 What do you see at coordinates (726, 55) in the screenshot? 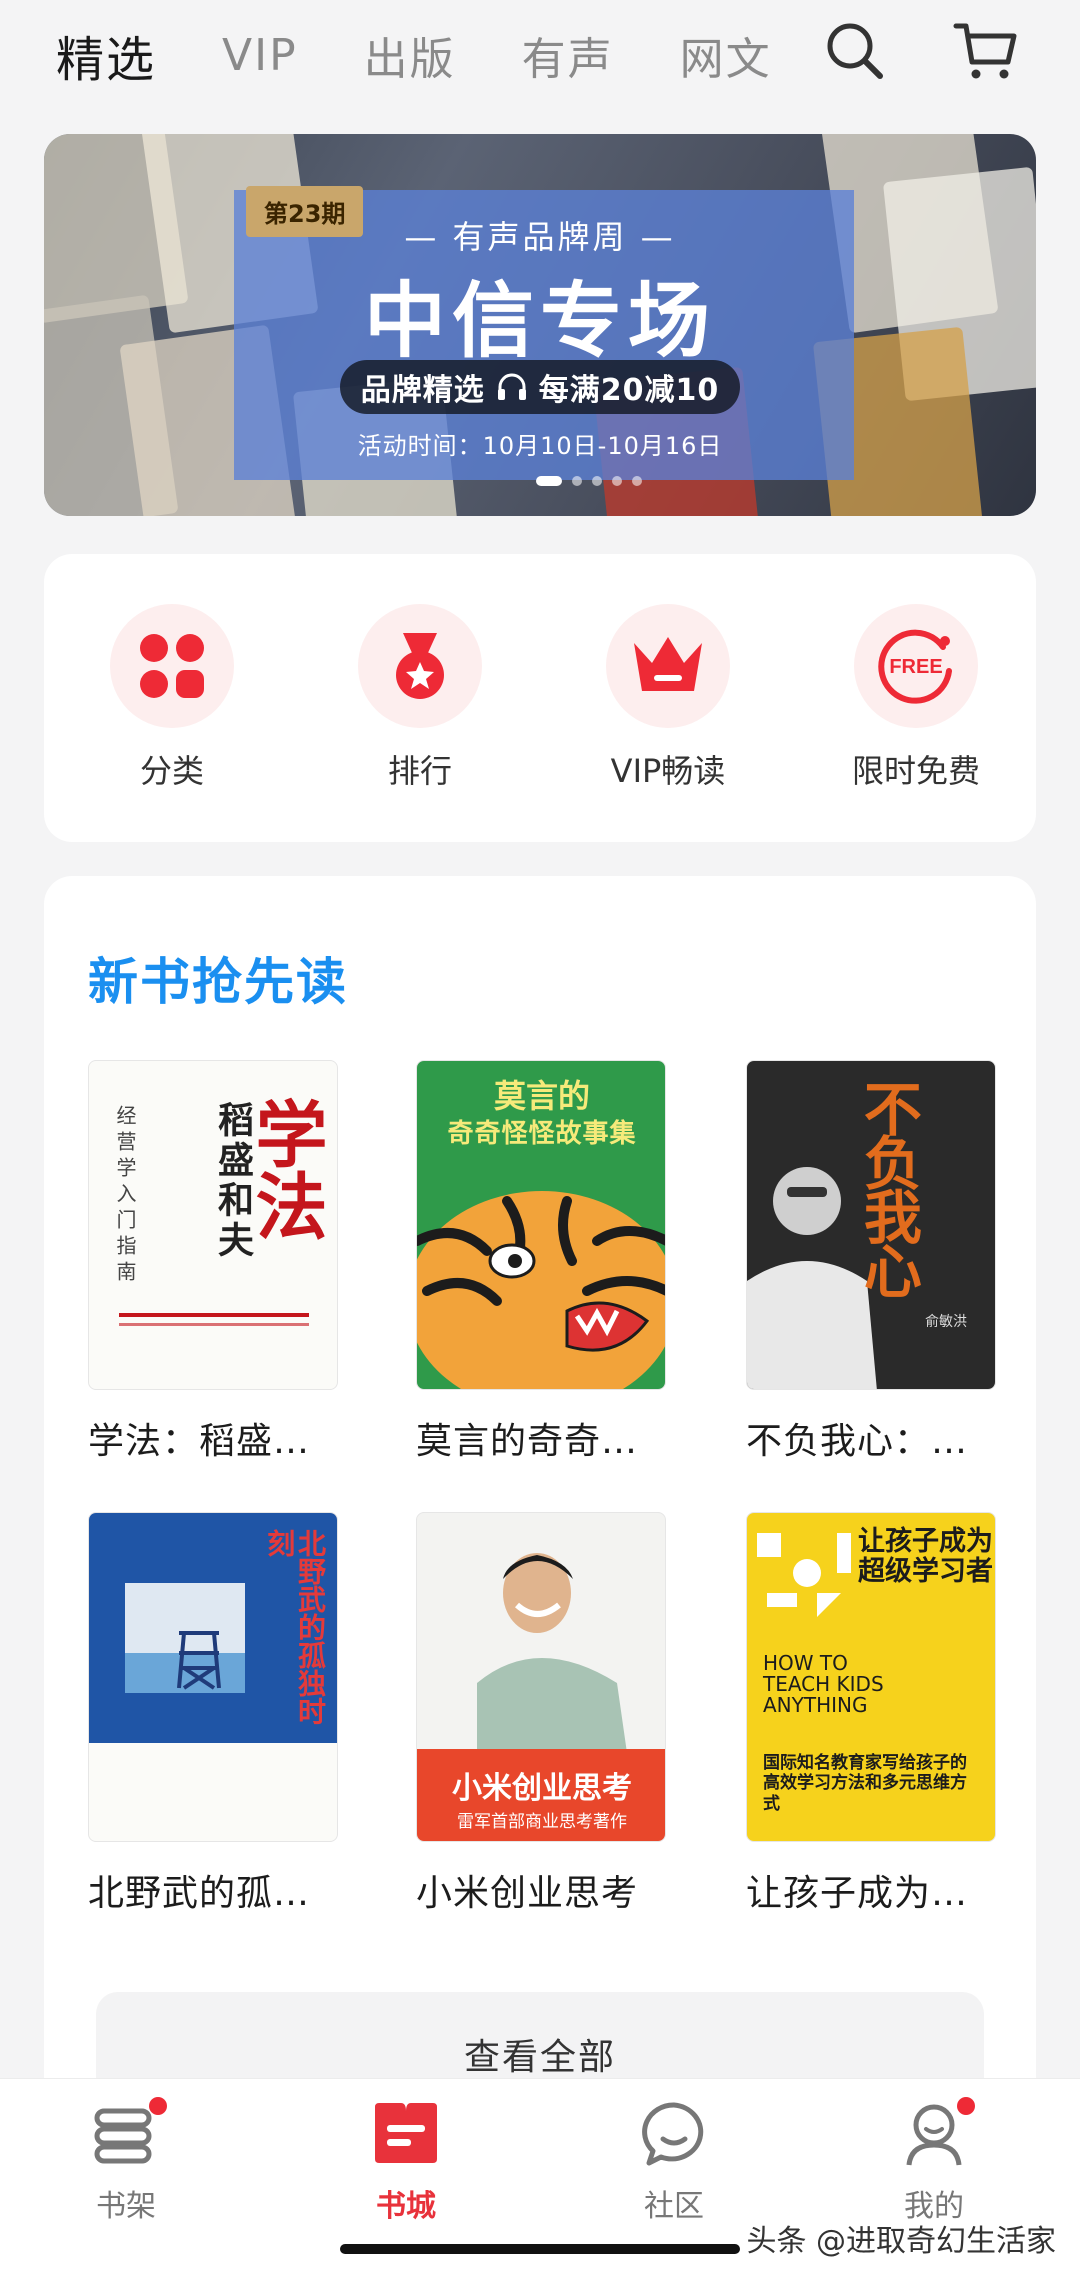
I see `tab-web-novel: 网文` at bounding box center [726, 55].